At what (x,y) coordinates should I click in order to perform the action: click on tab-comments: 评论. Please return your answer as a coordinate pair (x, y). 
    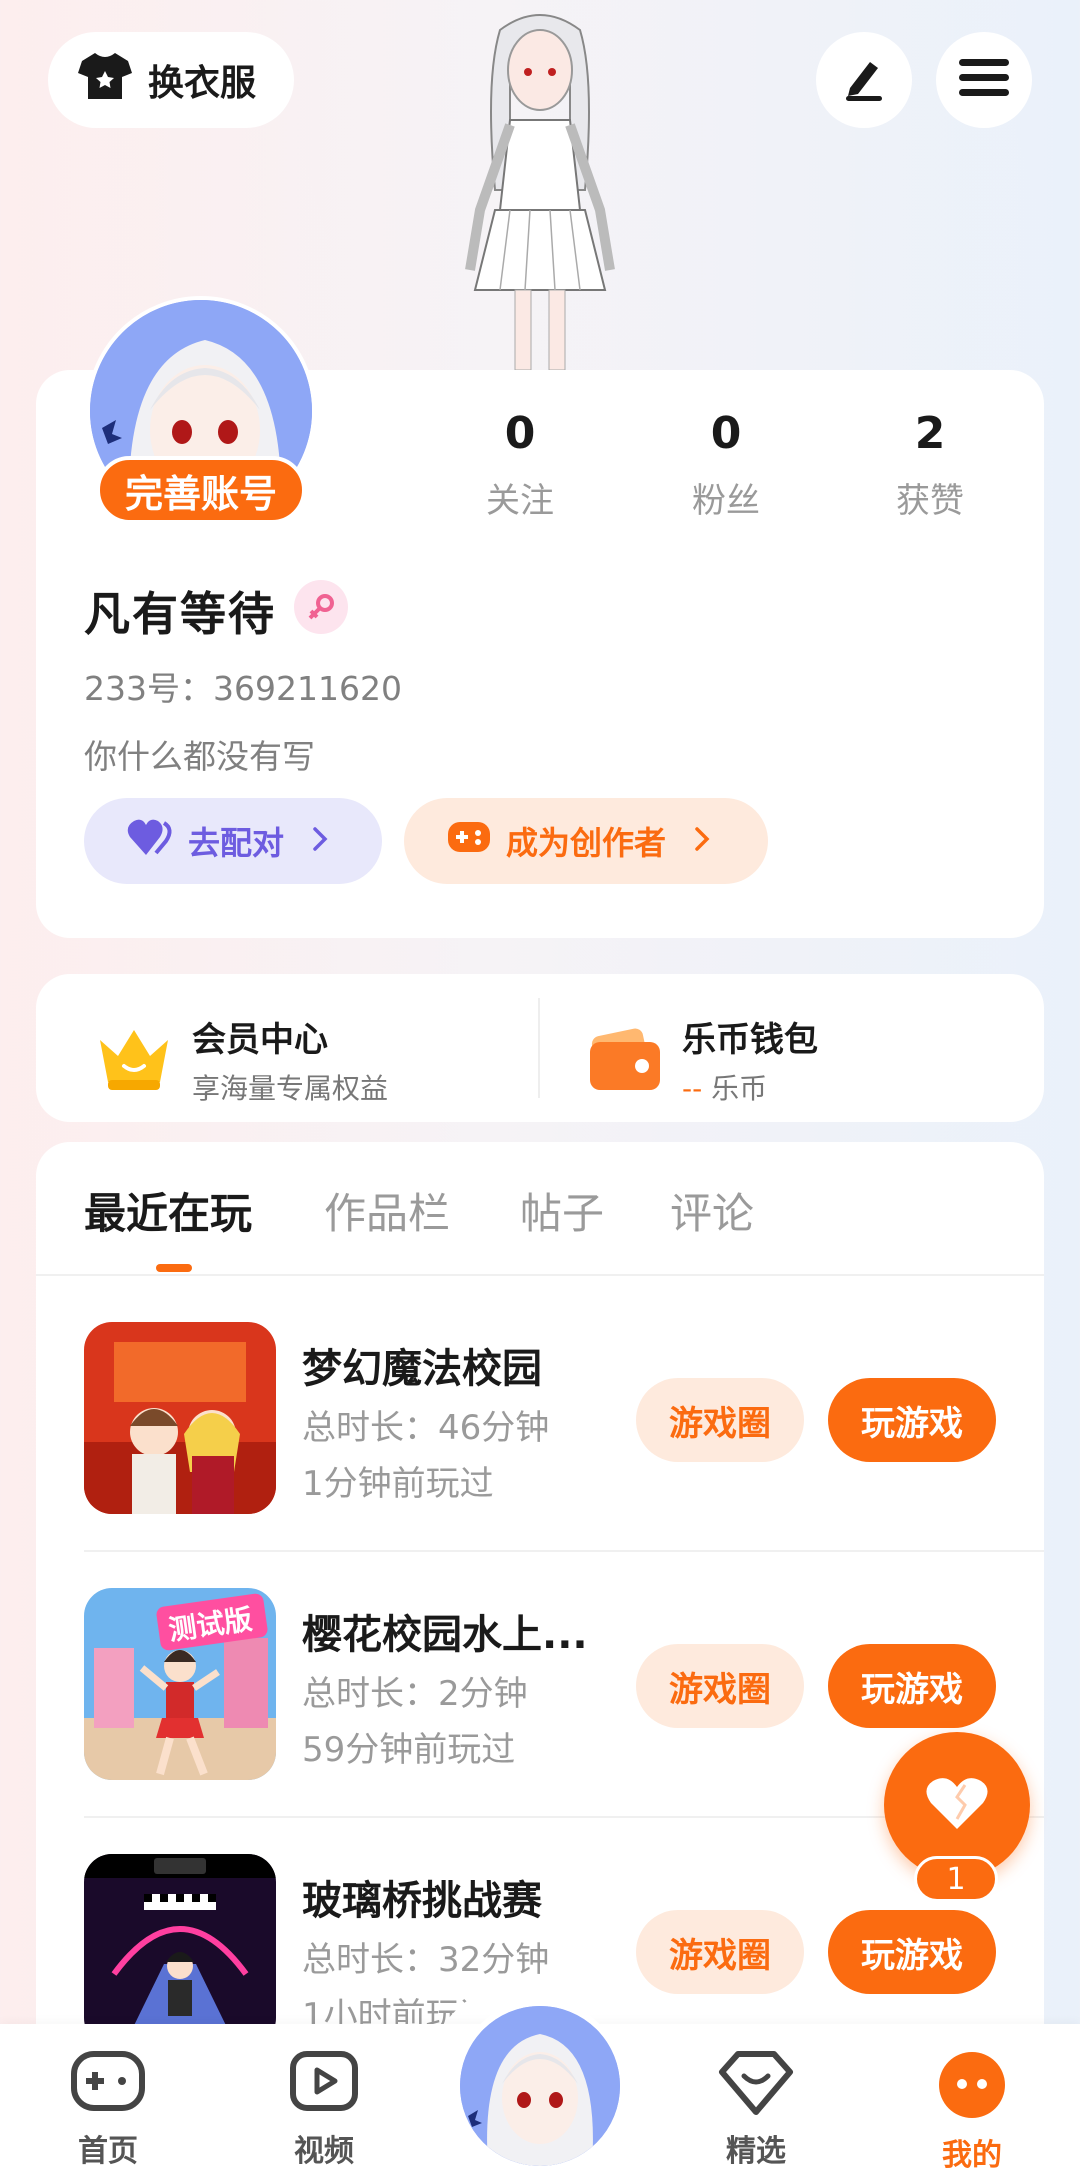
    Looking at the image, I should click on (712, 1210).